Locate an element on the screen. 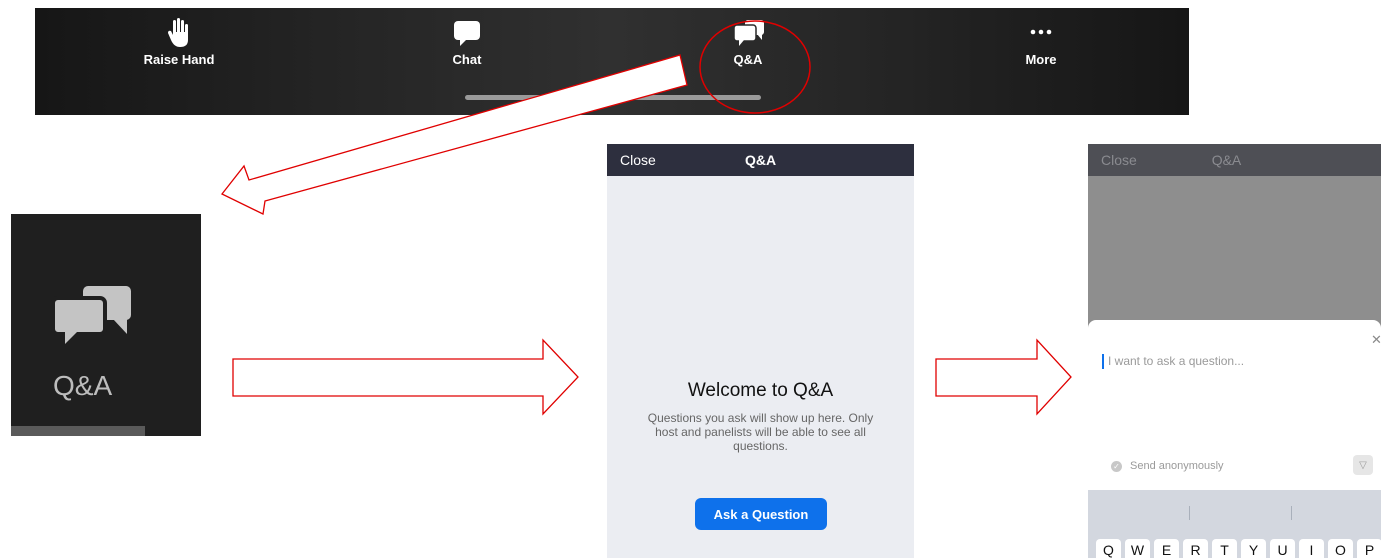 The image size is (1381, 558). diagonal-arrow is located at coordinates (454, 134).